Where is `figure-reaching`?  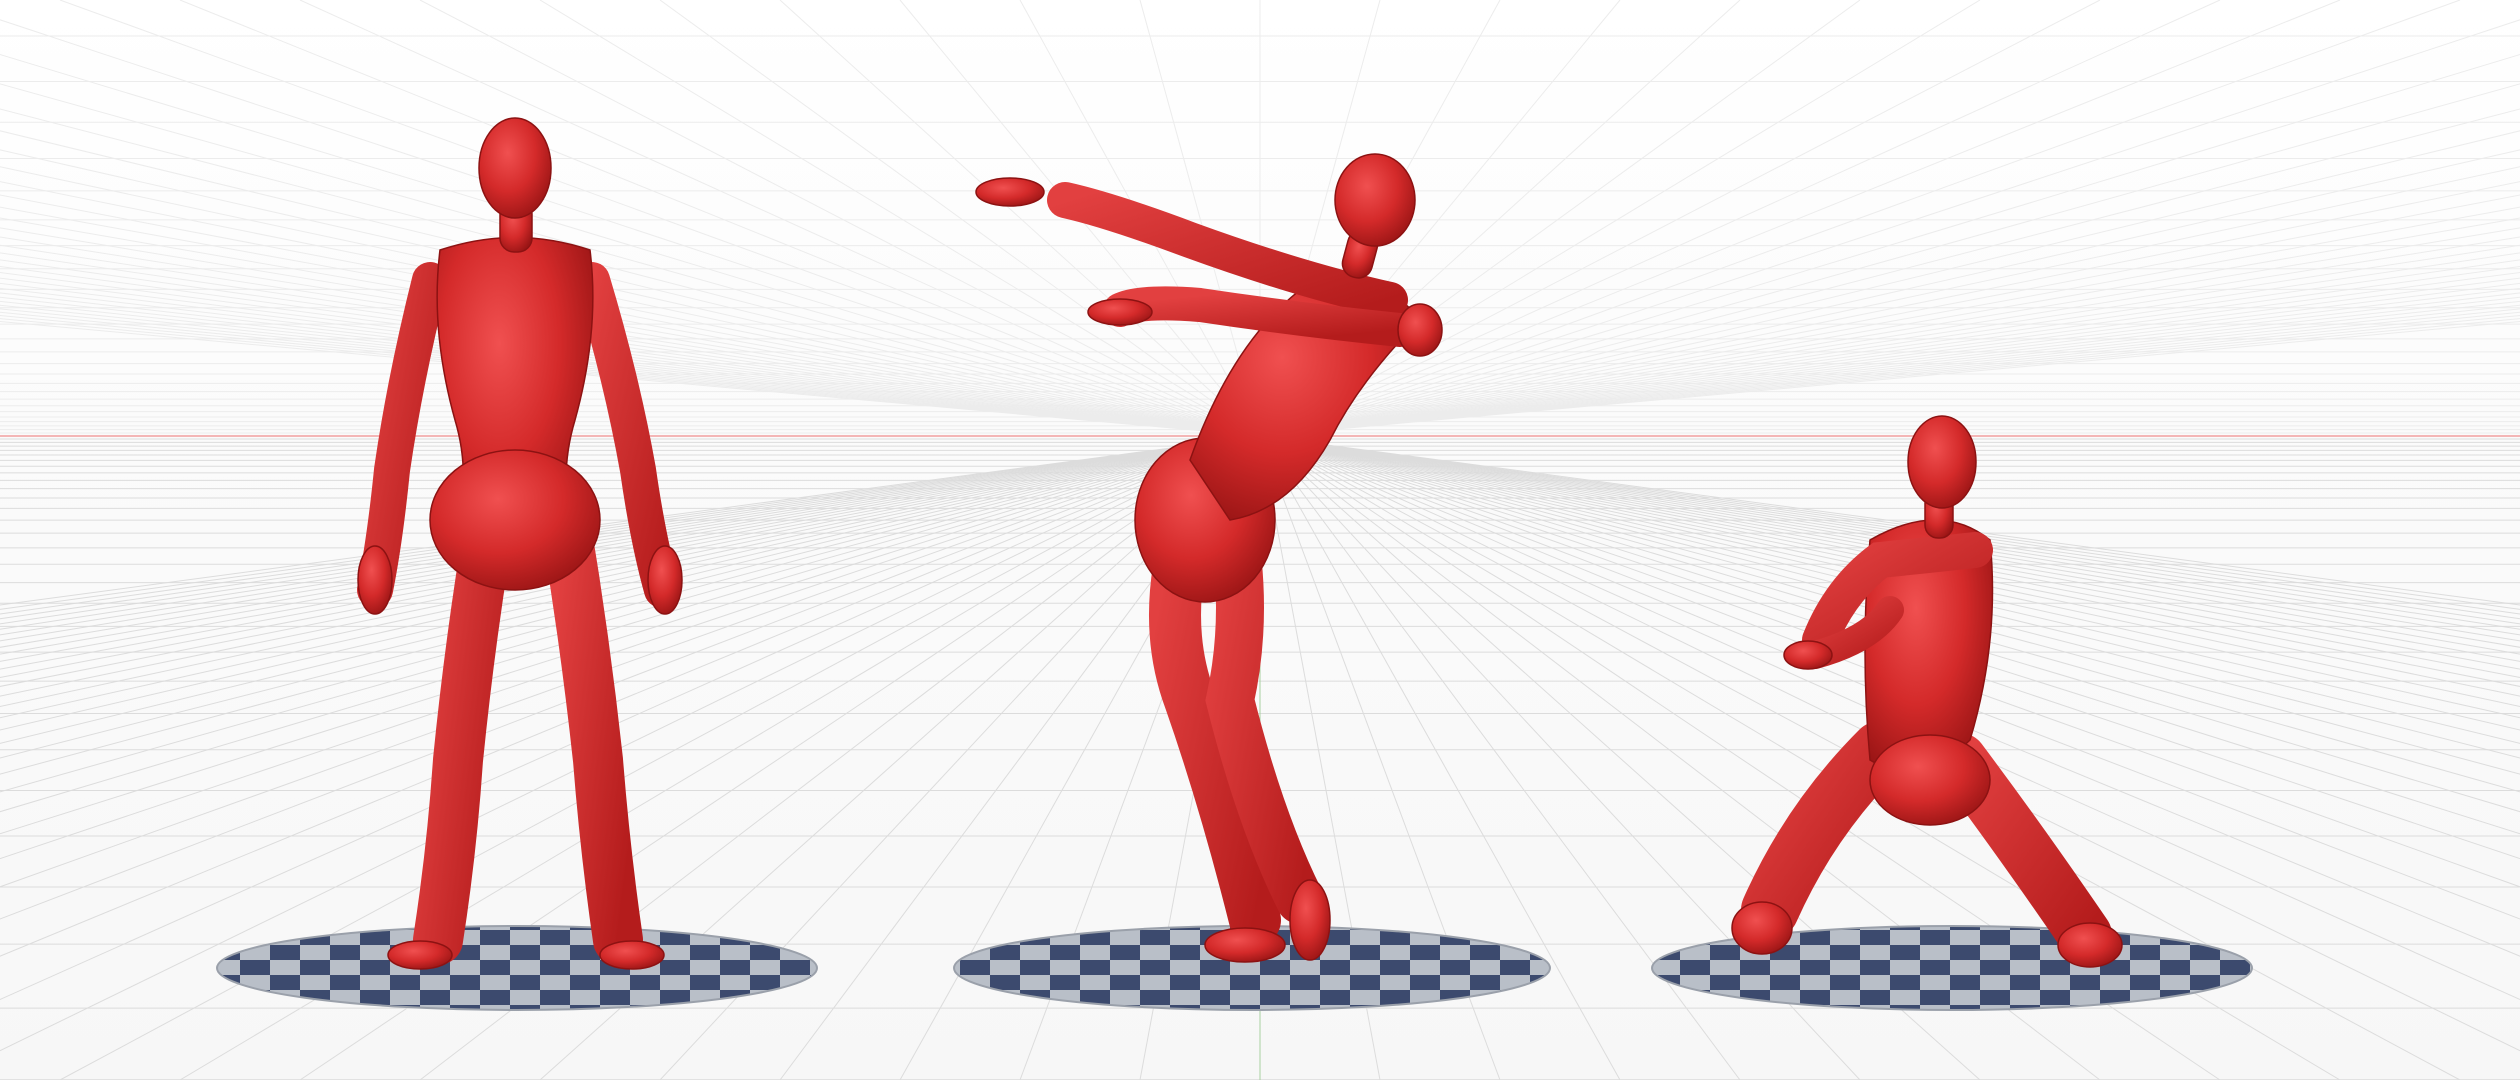 figure-reaching is located at coordinates (1209, 558).